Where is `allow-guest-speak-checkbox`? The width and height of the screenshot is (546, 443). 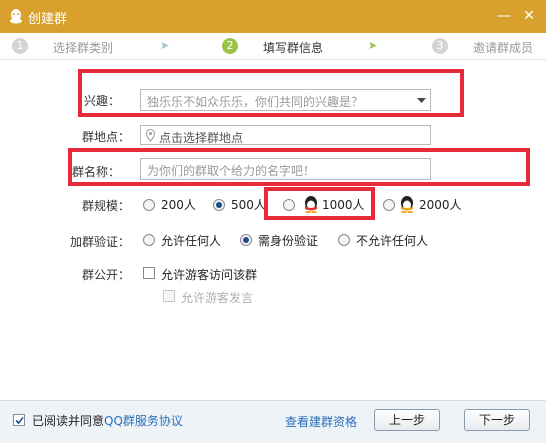 allow-guest-speak-checkbox is located at coordinates (169, 296).